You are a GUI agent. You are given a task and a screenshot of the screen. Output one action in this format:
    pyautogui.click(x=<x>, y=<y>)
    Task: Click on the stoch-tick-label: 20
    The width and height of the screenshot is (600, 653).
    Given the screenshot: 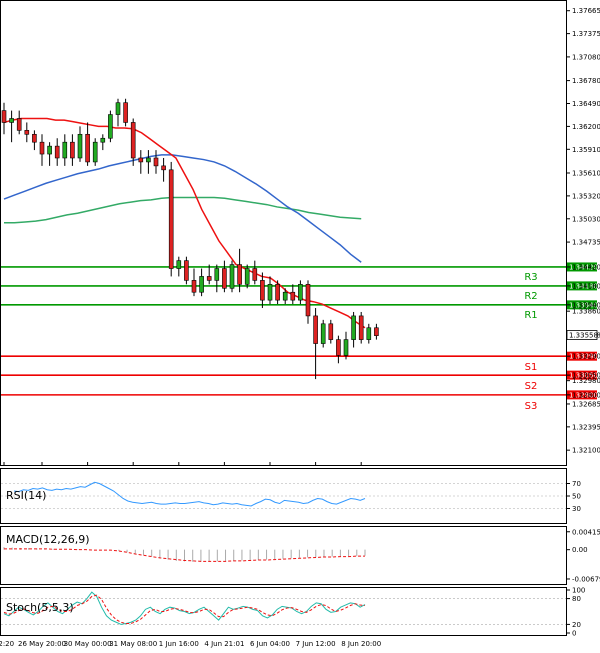 What is the action you would take?
    pyautogui.click(x=576, y=625)
    